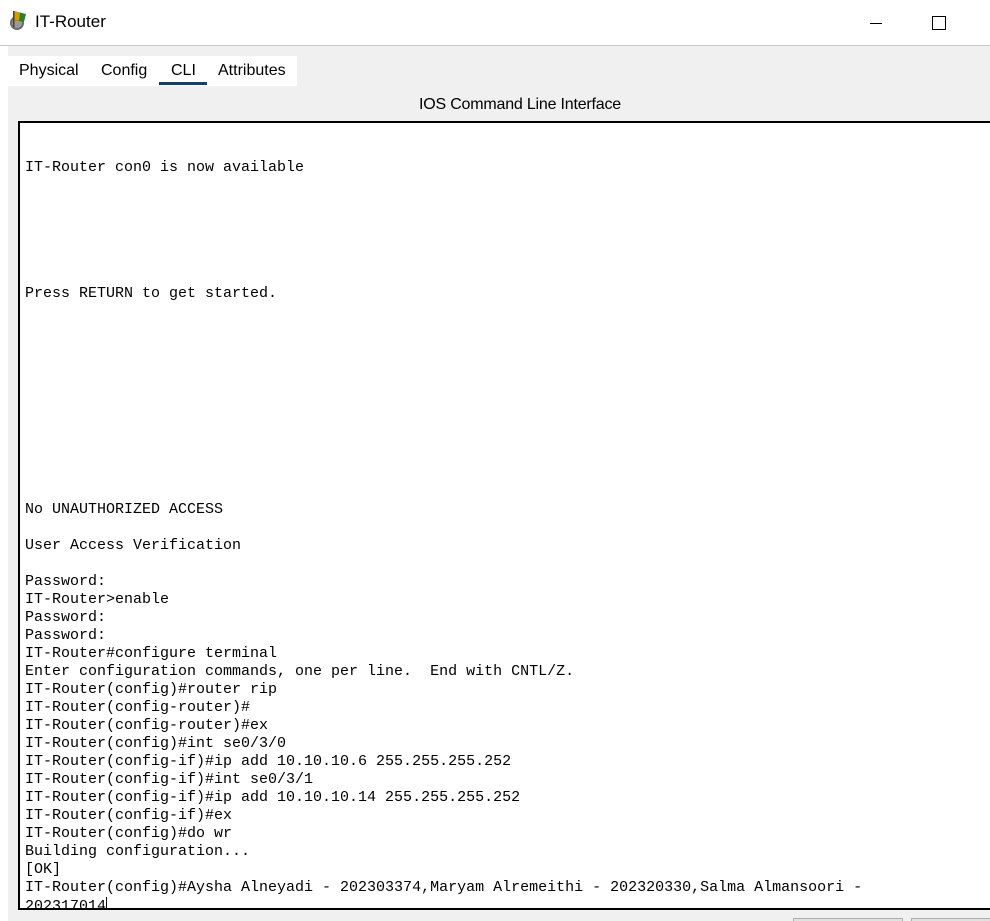  What do you see at coordinates (495, 23) in the screenshot?
I see `title-bar: IT-Router` at bounding box center [495, 23].